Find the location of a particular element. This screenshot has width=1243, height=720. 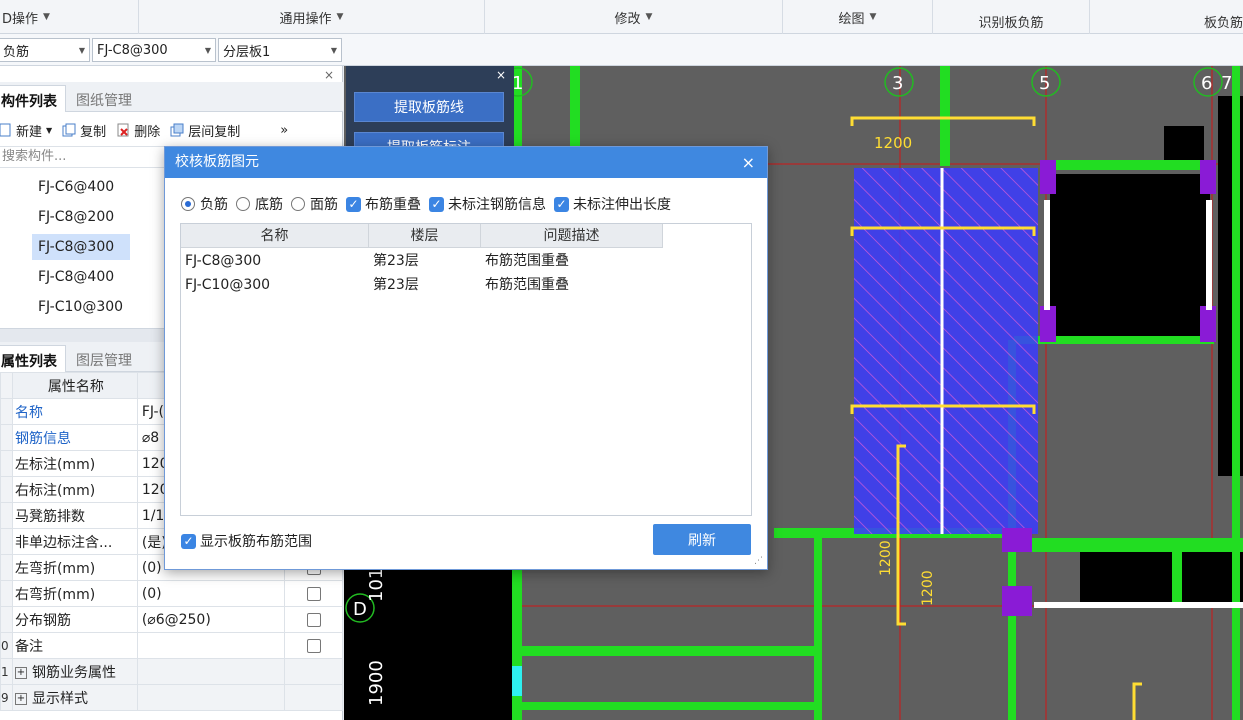

table-group-row: 1 + 钢筋业务属性 is located at coordinates (171, 671).